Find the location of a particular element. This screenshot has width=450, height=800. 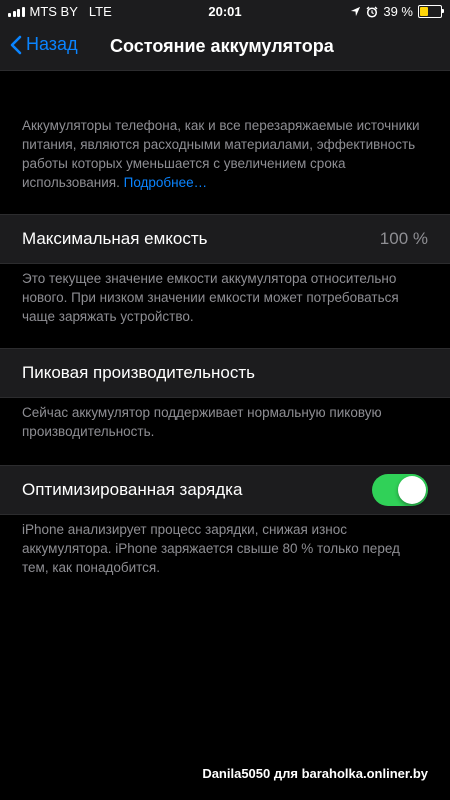

location-icon is located at coordinates (356, 11).